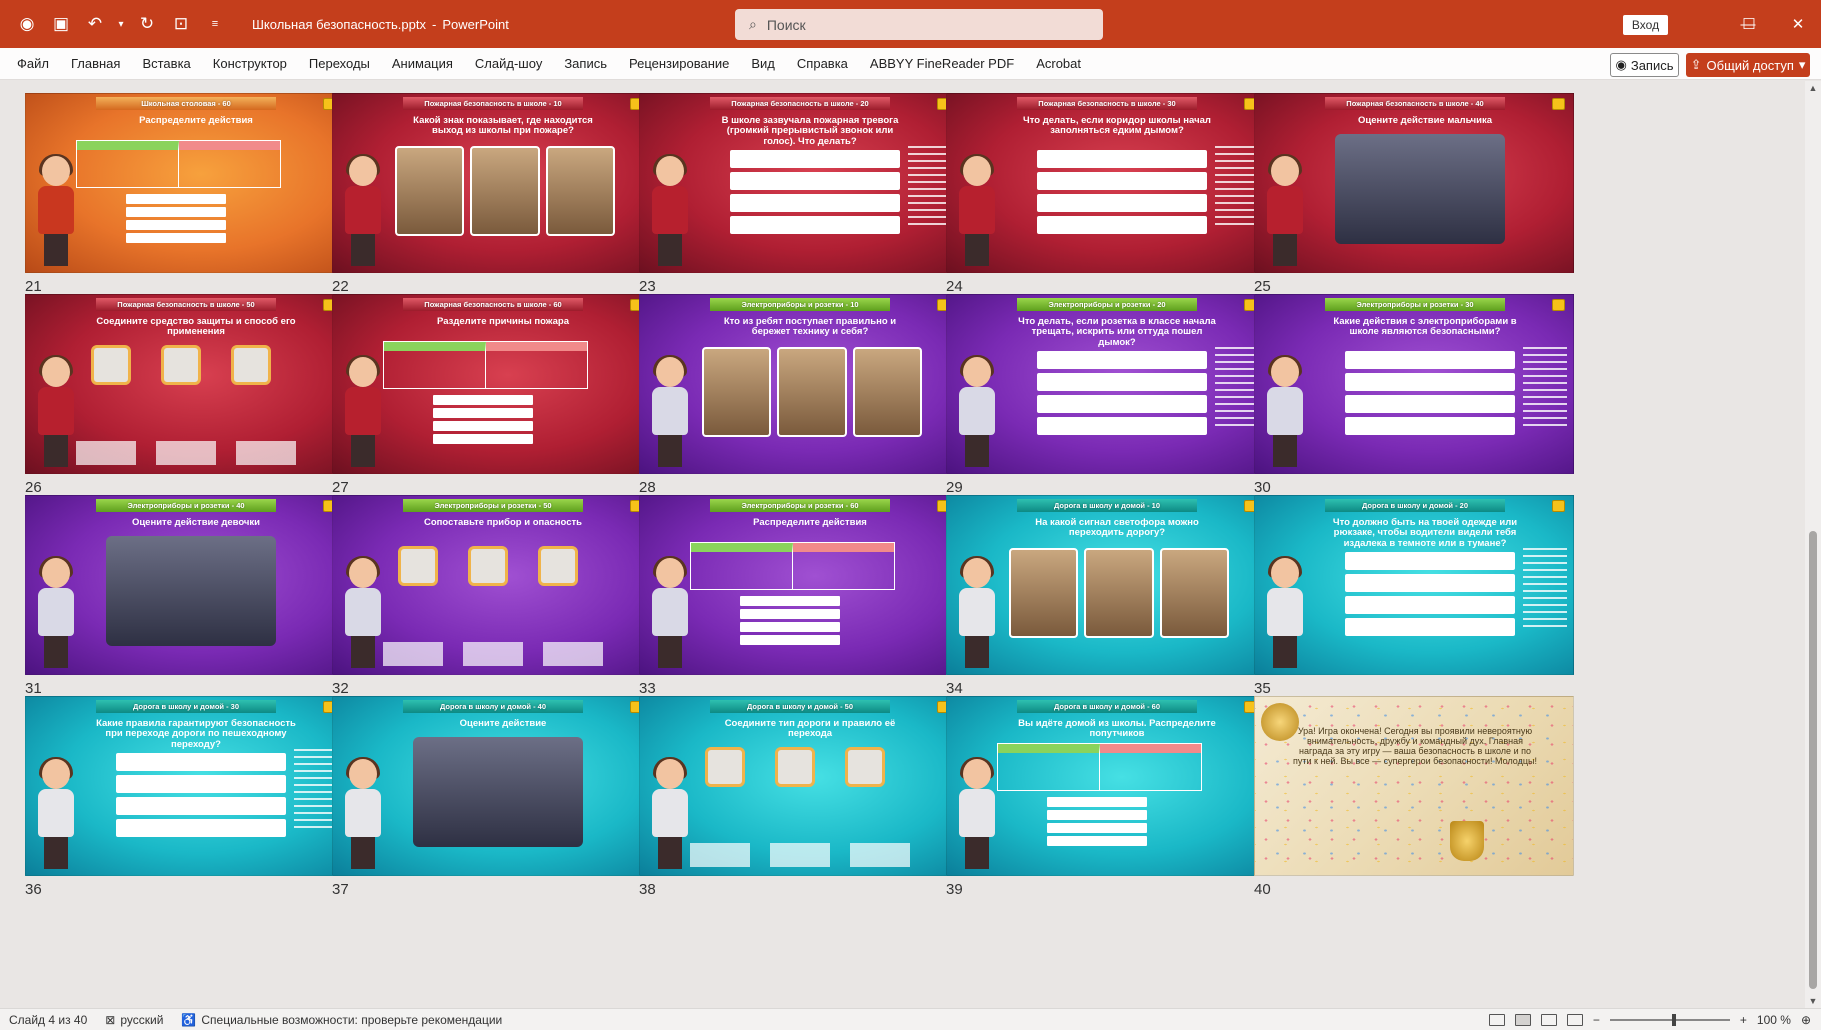 The height and width of the screenshot is (1030, 1821). What do you see at coordinates (1774, 1020) in the screenshot?
I see `zoom-level: 100 %` at bounding box center [1774, 1020].